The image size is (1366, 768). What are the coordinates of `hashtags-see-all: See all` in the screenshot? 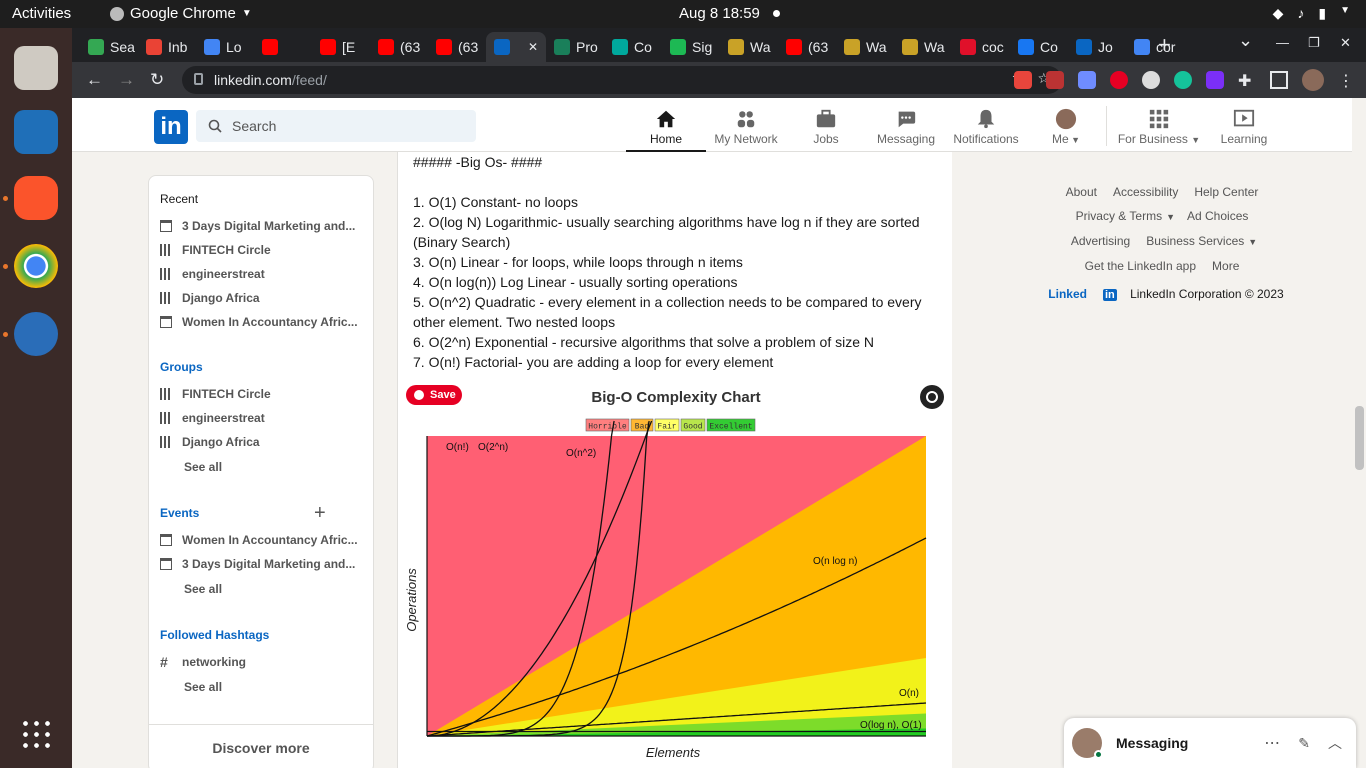 It's located at (265, 687).